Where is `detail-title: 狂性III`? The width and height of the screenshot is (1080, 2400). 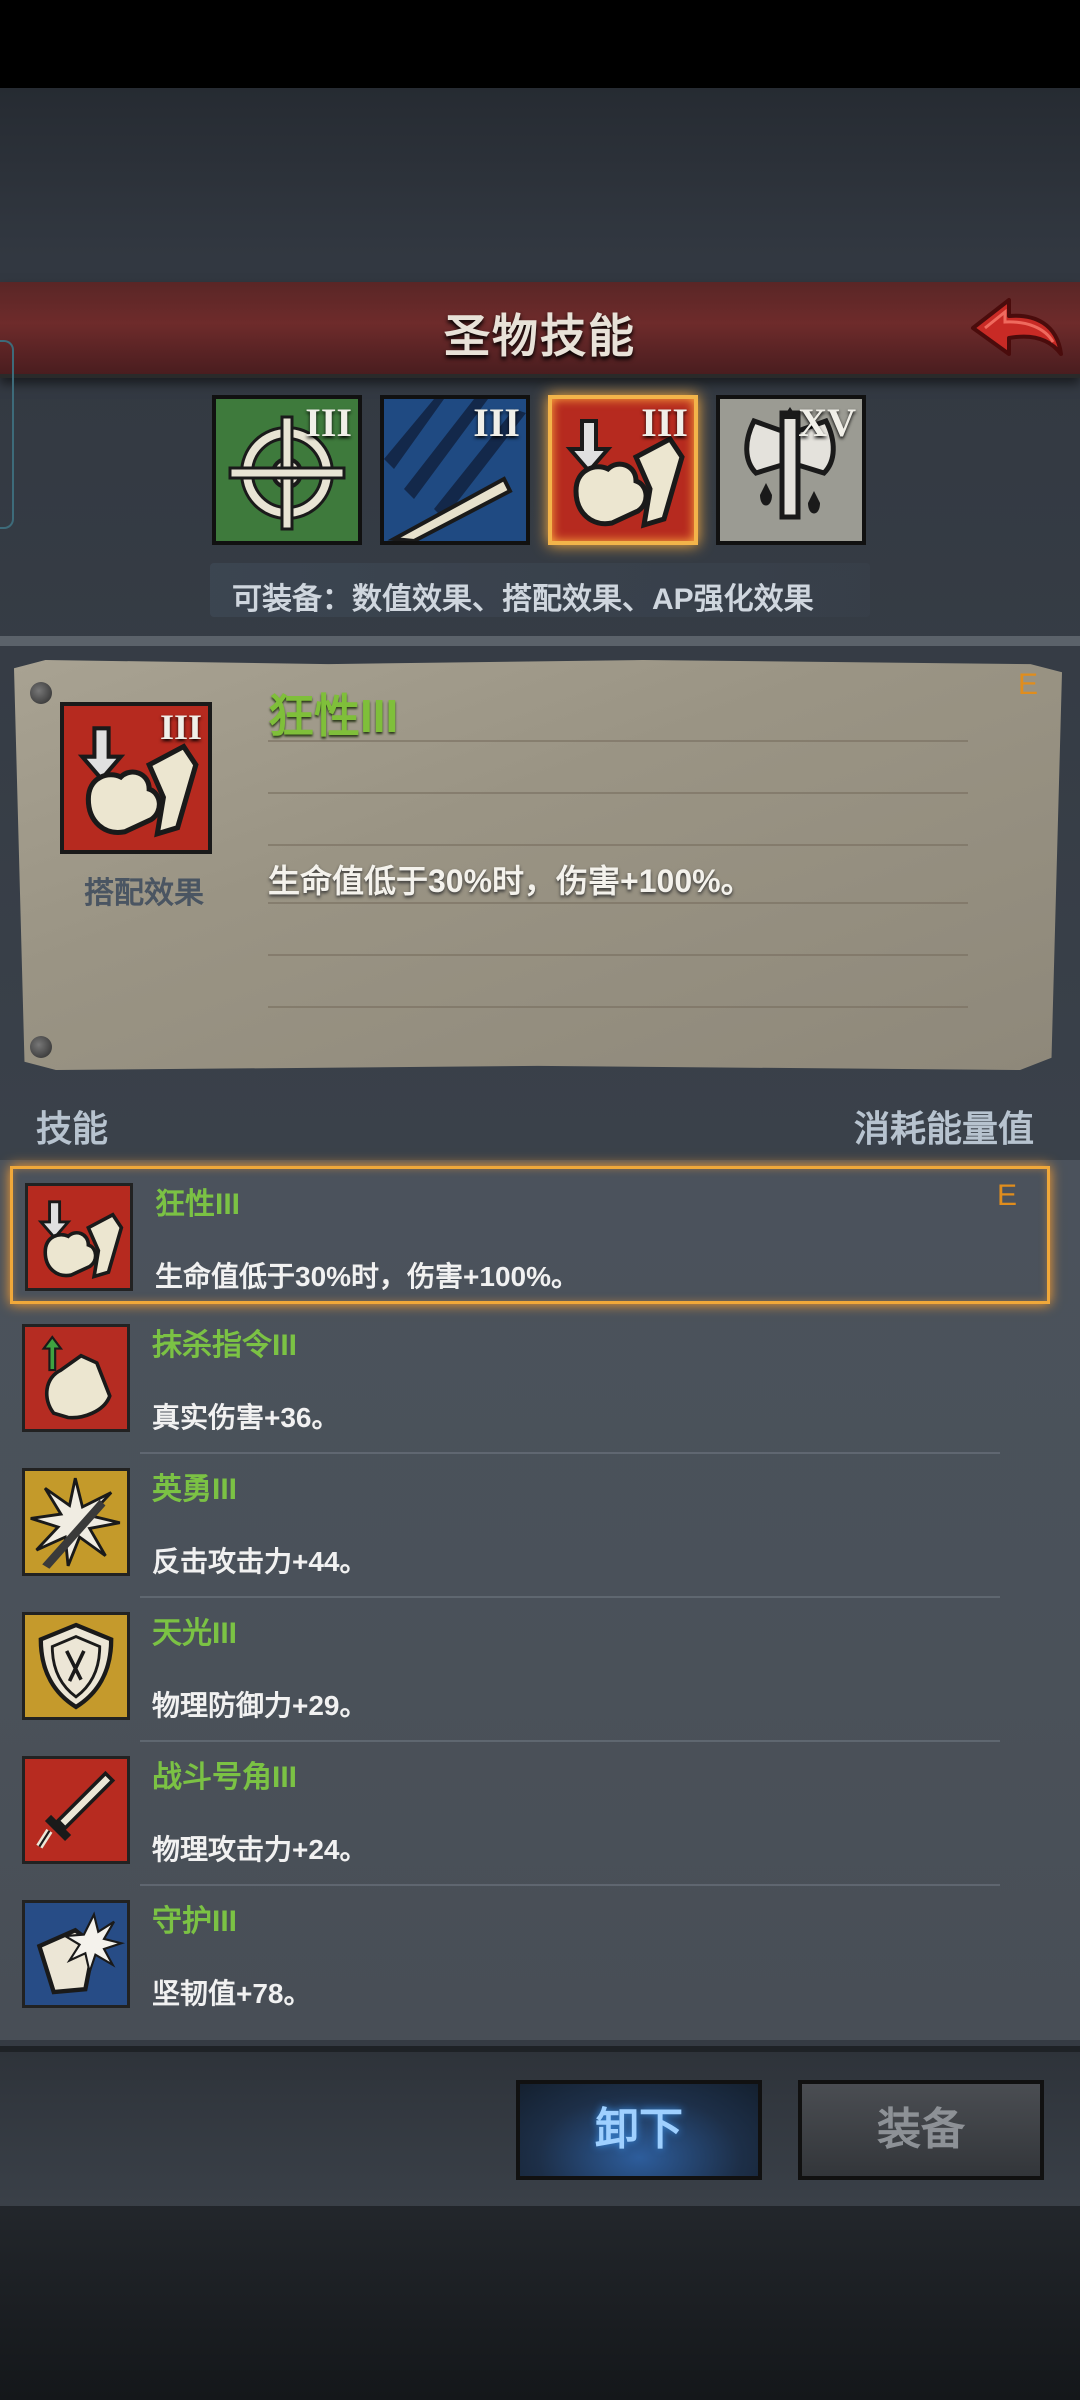
detail-title: 狂性III is located at coordinates (333, 716).